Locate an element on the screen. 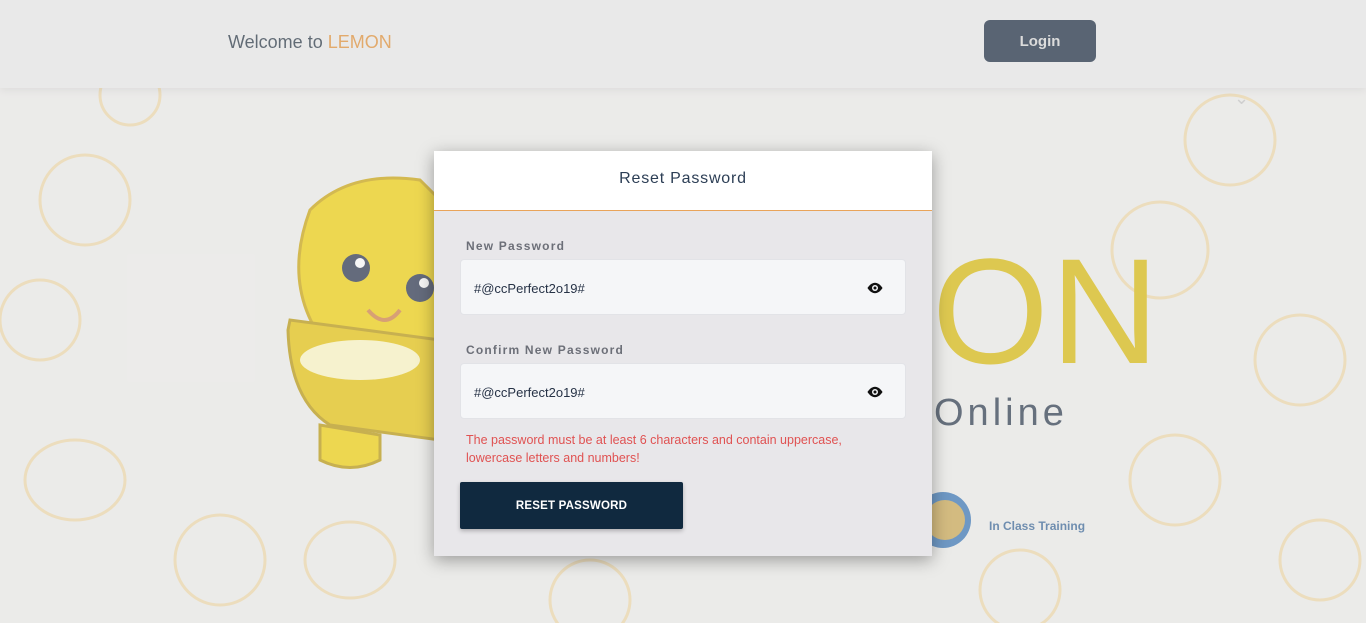 This screenshot has width=1366, height=623. modal-header: Reset Password is located at coordinates (683, 181).